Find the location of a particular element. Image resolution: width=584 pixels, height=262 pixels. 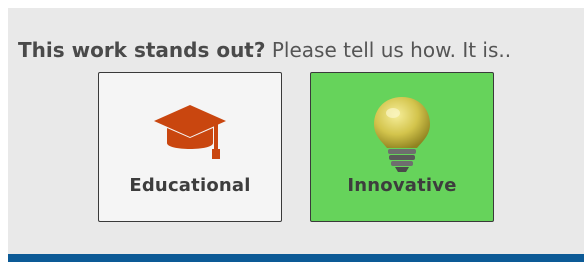

graduation-cap-icon is located at coordinates (190, 131).